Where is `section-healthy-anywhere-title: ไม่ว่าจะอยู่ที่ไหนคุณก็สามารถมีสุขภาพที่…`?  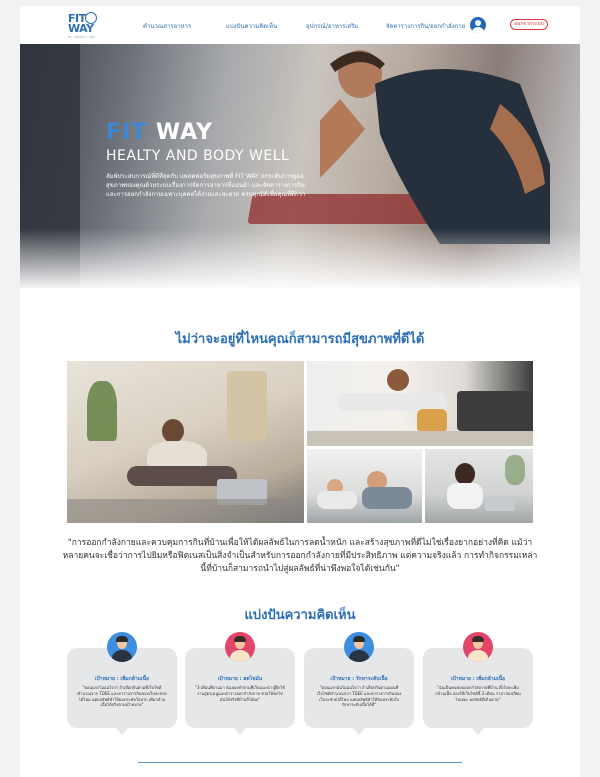 section-healthy-anywhere-title: ไม่ว่าจะอยู่ที่ไหนคุณก็สามารถมีสุขภาพที่… is located at coordinates (300, 339).